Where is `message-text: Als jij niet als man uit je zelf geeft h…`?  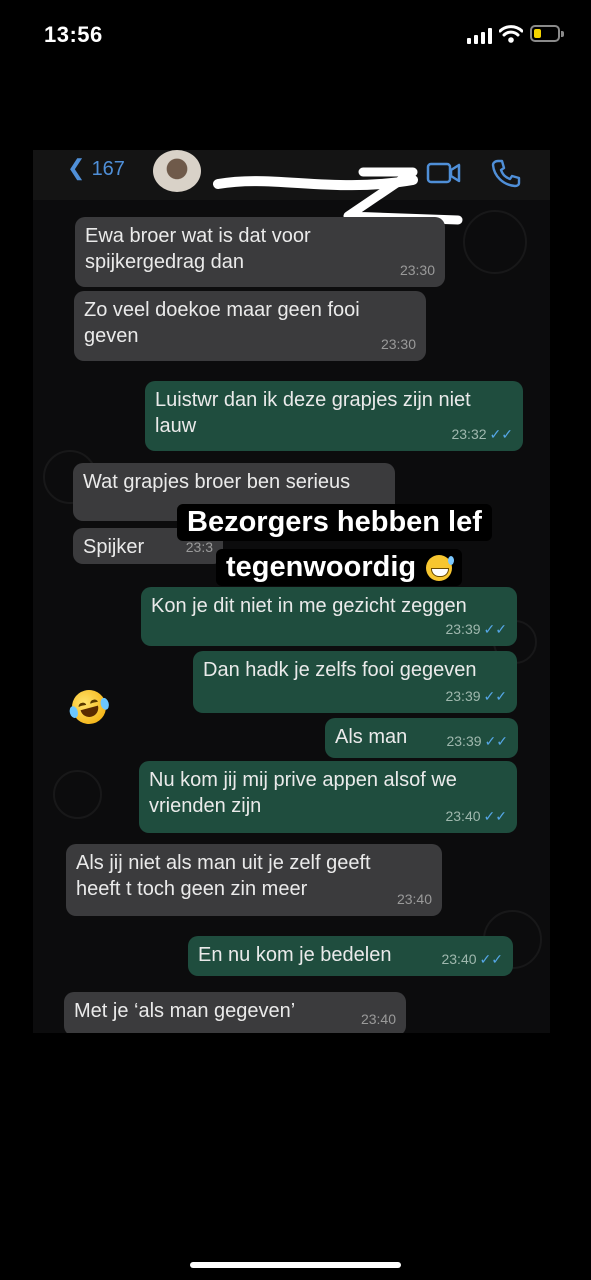
message-text: Als jij niet als man uit je zelf geeft h… is located at coordinates (223, 876).